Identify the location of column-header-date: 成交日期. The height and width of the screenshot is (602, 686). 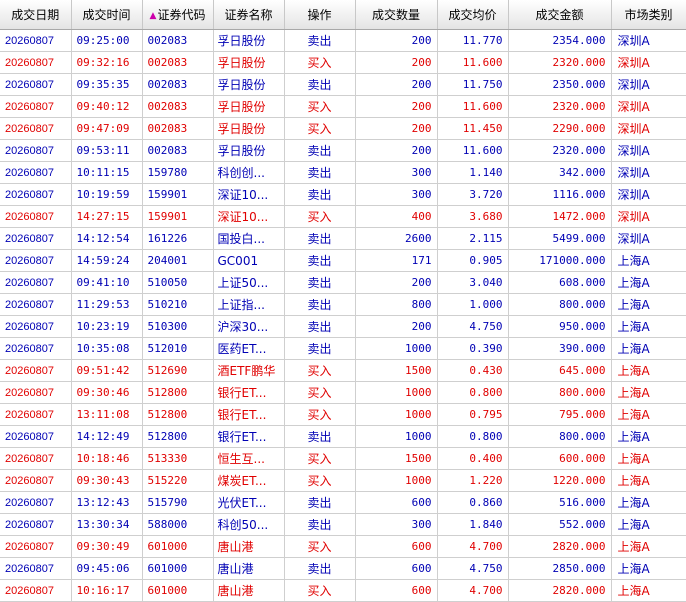
(36, 15).